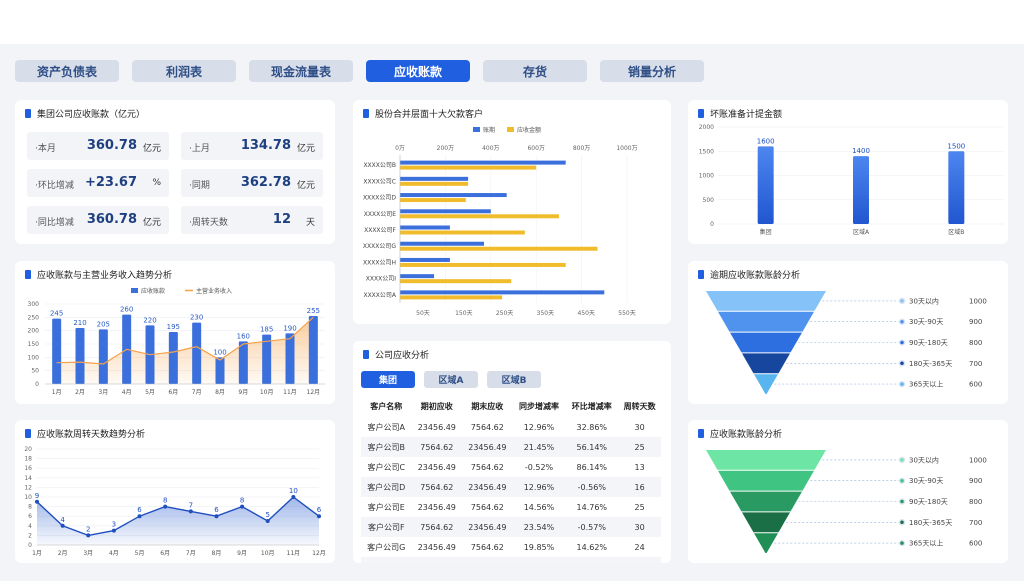  I want to click on top-tick-label: 0万, so click(400, 148).